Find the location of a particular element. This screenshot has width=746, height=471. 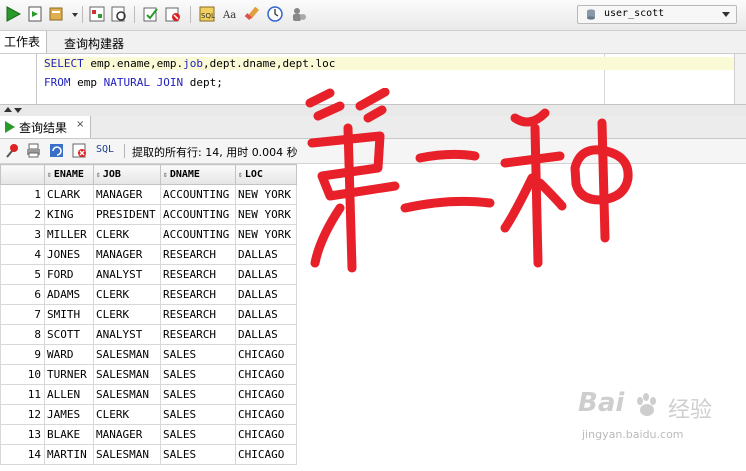

table-row: 6 ADAMS CLERK RESEARCH DALLAS is located at coordinates (148, 294).